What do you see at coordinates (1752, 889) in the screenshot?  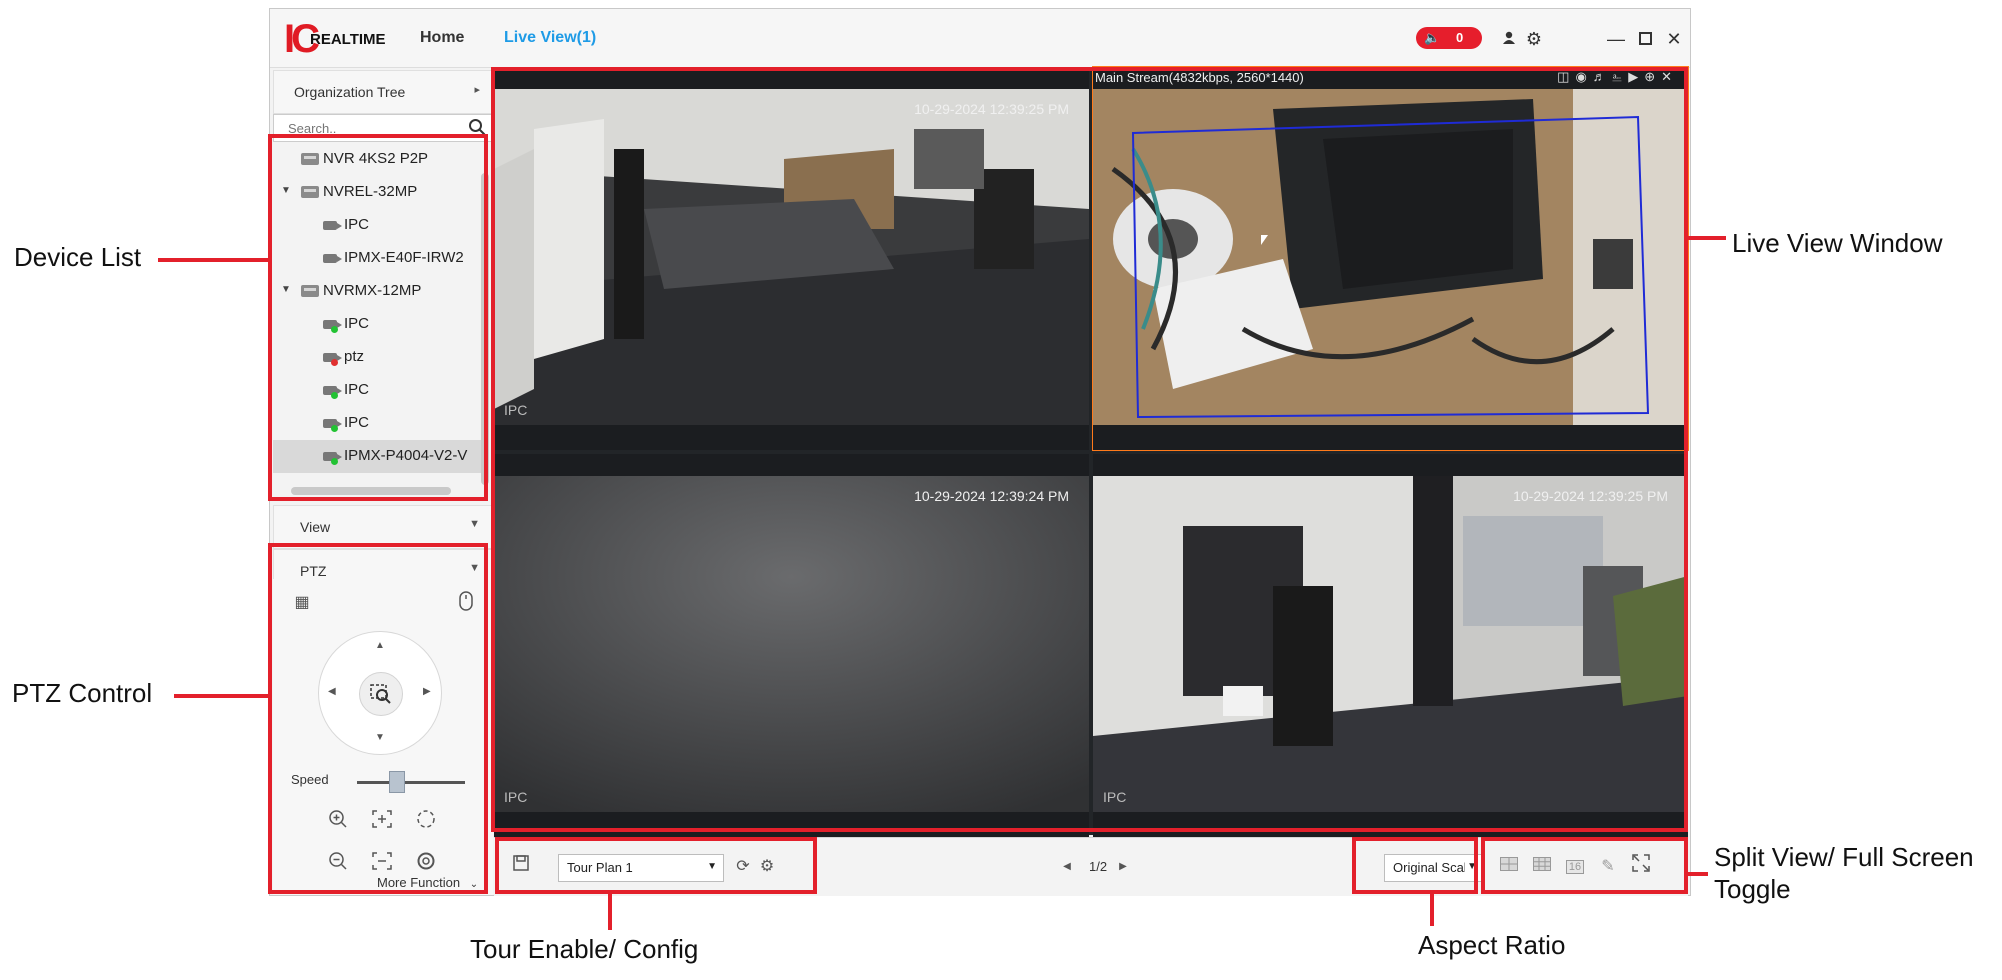 I see `split-view-annotation-line2: Toggle` at bounding box center [1752, 889].